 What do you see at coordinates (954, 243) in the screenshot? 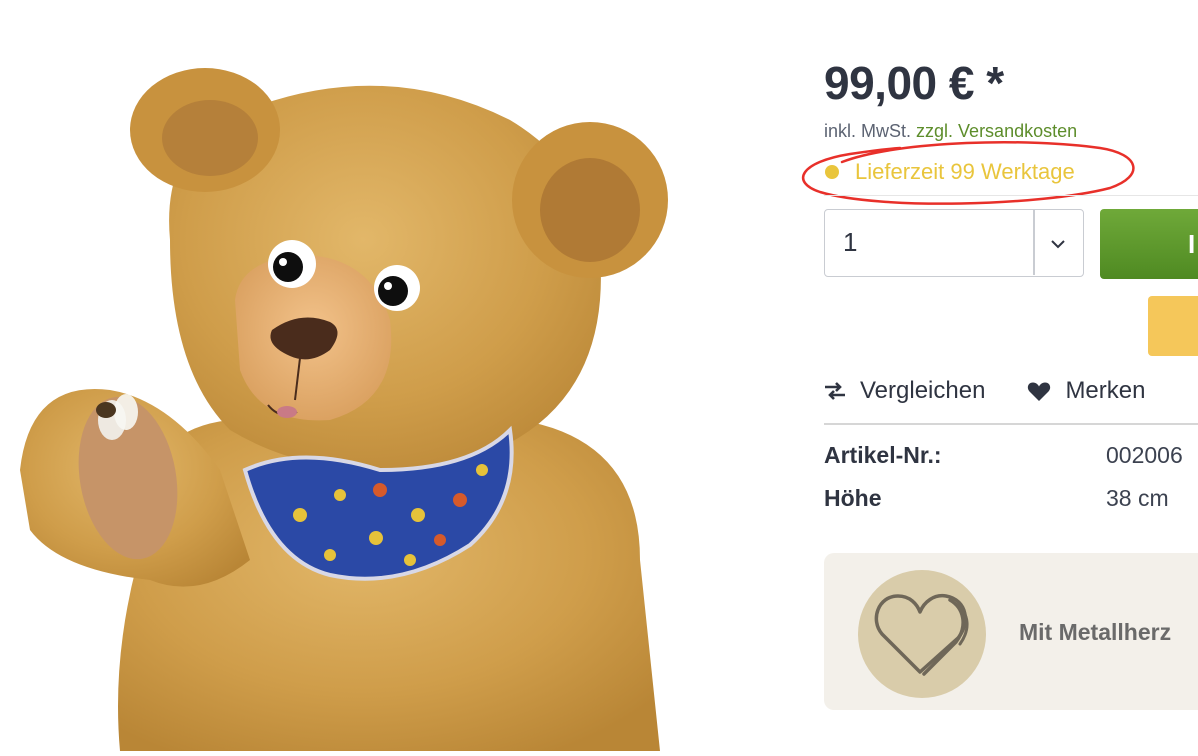
I see `quantity-select: 1` at bounding box center [954, 243].